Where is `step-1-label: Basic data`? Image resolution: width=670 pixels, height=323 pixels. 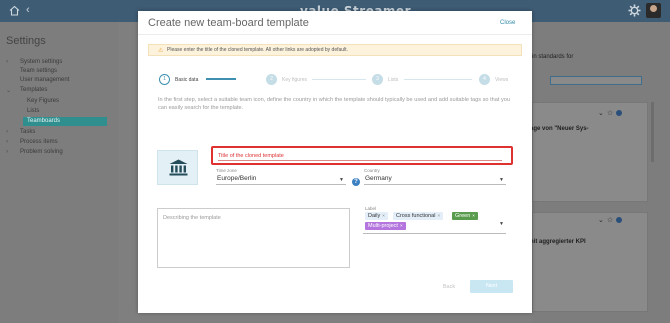
step-1-label: Basic data is located at coordinates (186, 80).